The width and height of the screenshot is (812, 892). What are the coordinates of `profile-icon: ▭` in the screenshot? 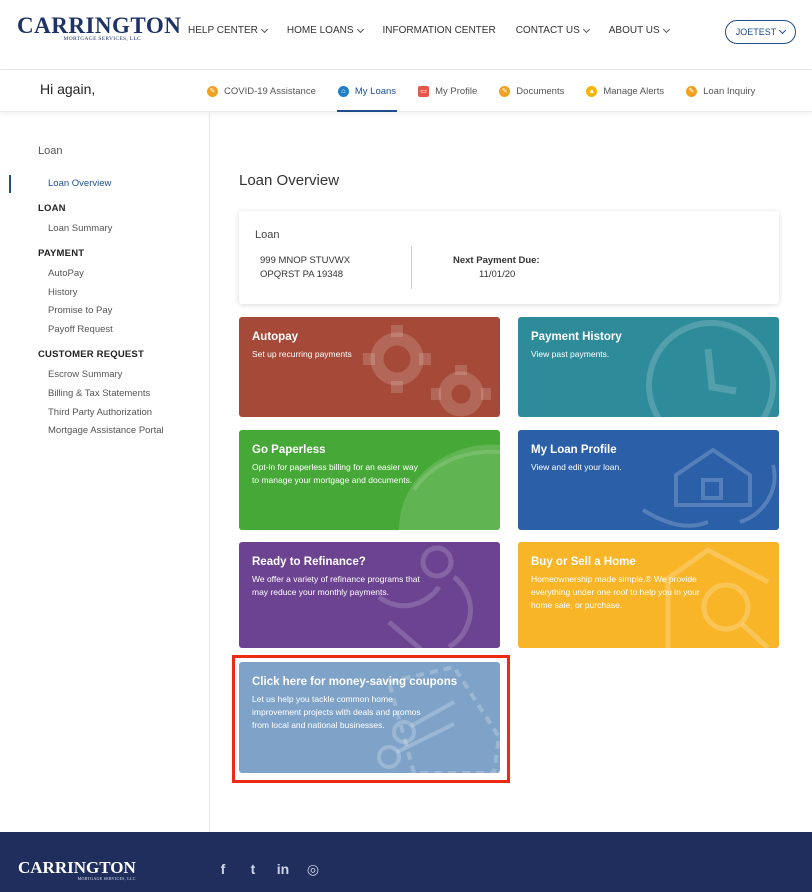 It's located at (424, 91).